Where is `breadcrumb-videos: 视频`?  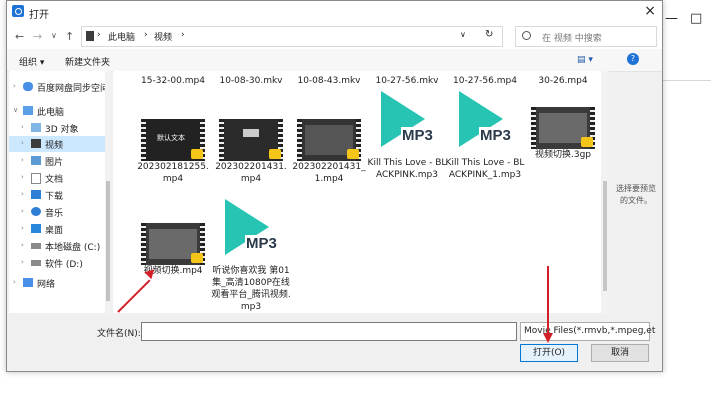 breadcrumb-videos: 视频 is located at coordinates (163, 36).